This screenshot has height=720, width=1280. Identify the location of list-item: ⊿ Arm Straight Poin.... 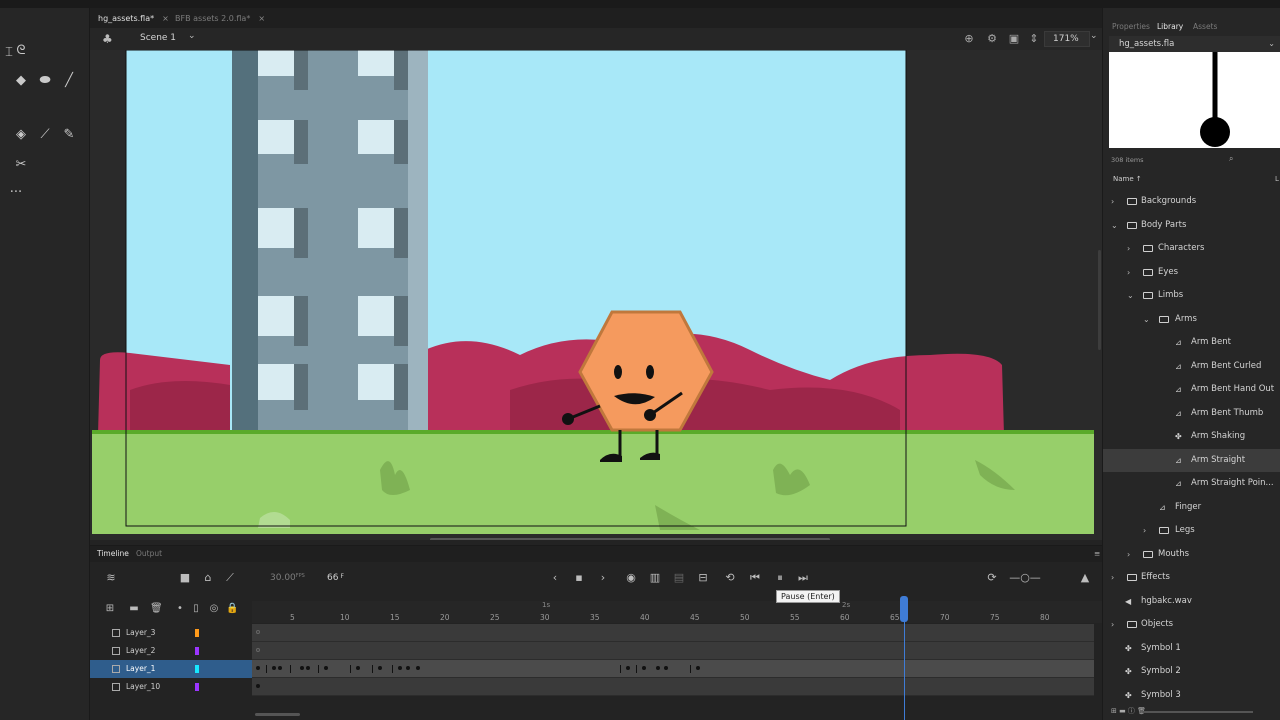
(1191, 484).